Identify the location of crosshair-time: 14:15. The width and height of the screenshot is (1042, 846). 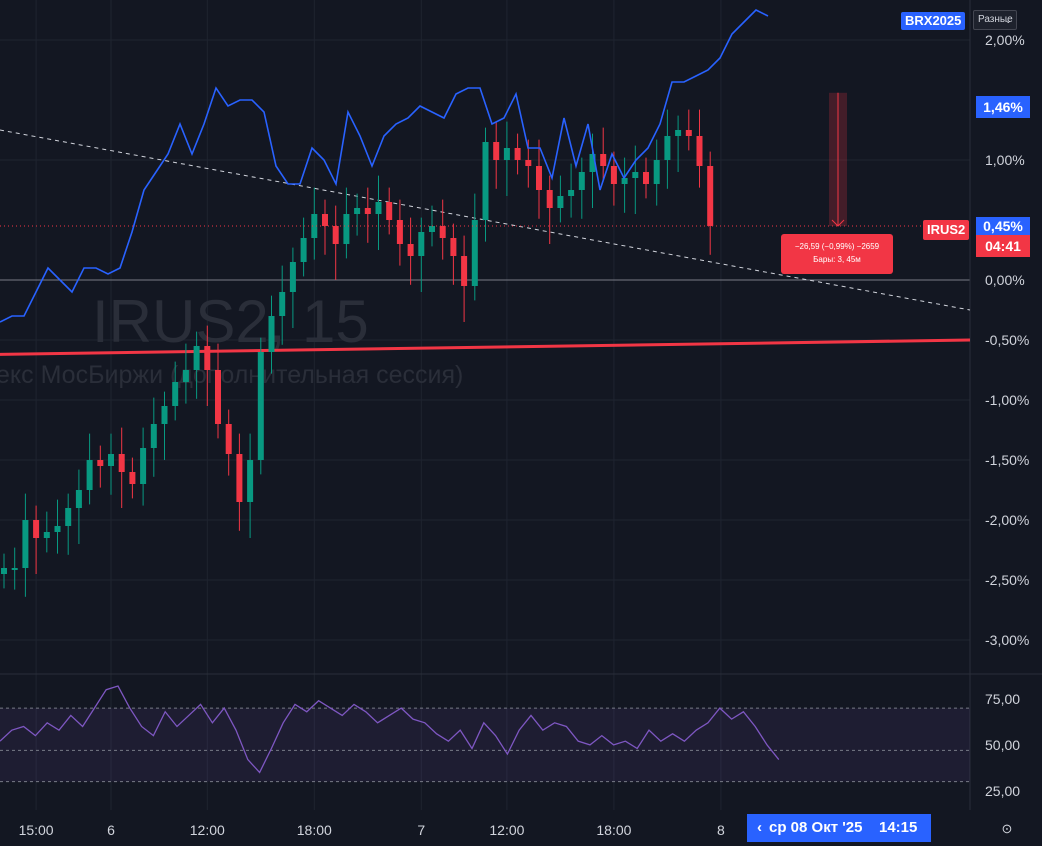
(898, 827).